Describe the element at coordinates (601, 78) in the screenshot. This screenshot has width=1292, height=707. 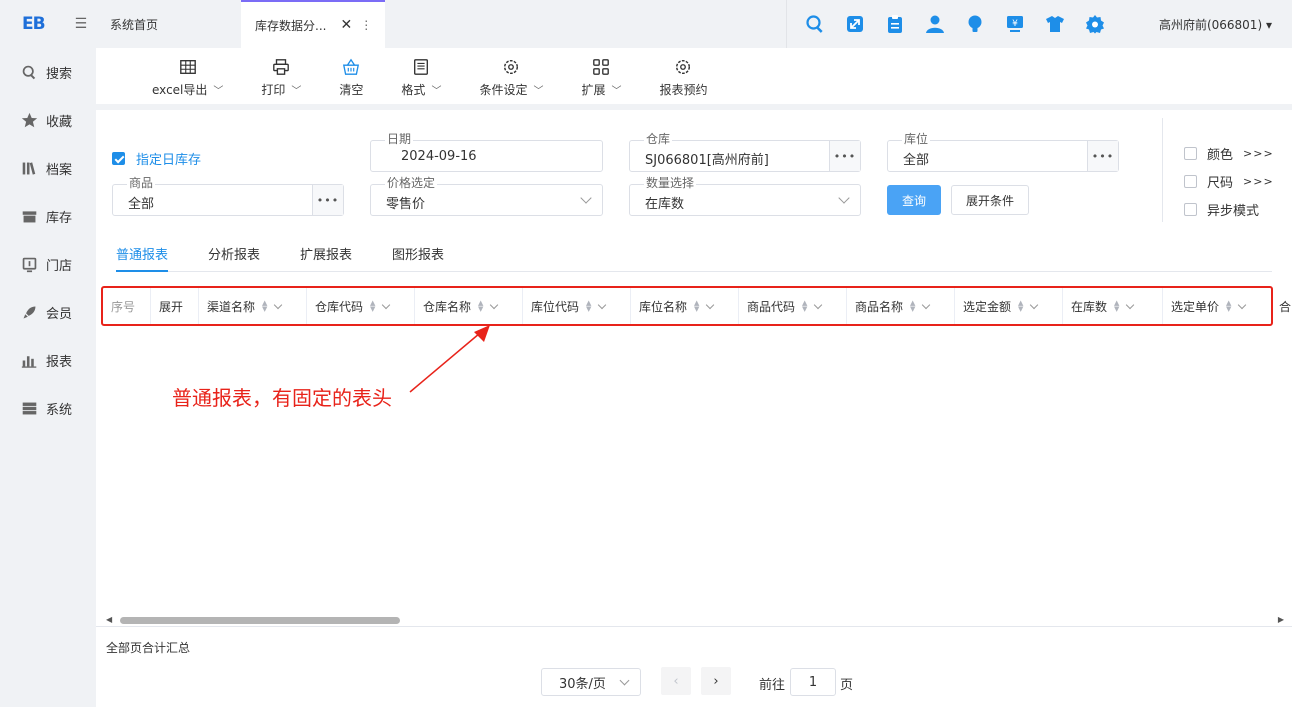
I see `extend-button: 扩展 ﹀` at that location.